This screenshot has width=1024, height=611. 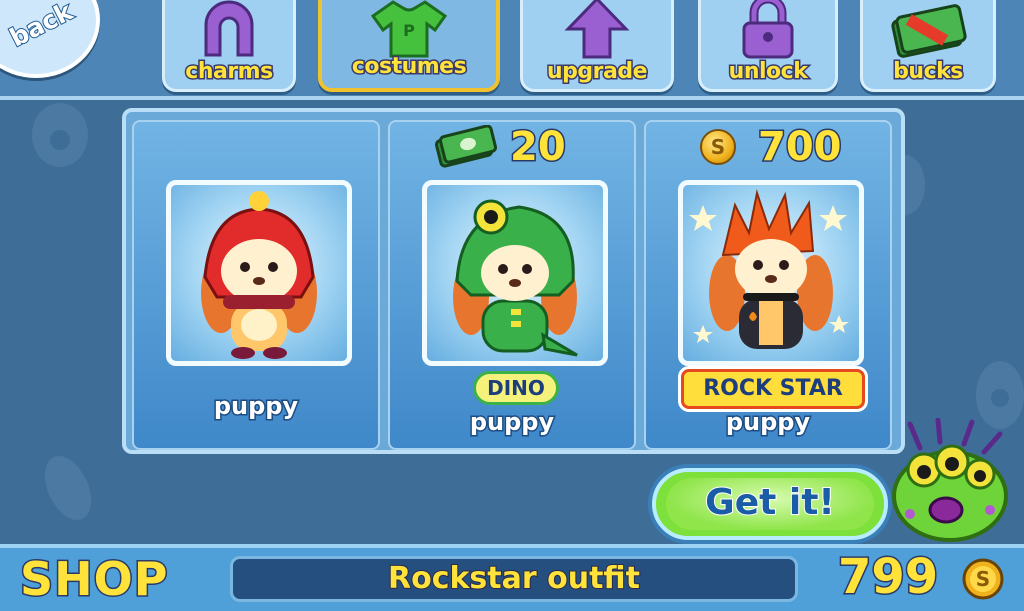 I want to click on svg-text: P, so click(x=409, y=30).